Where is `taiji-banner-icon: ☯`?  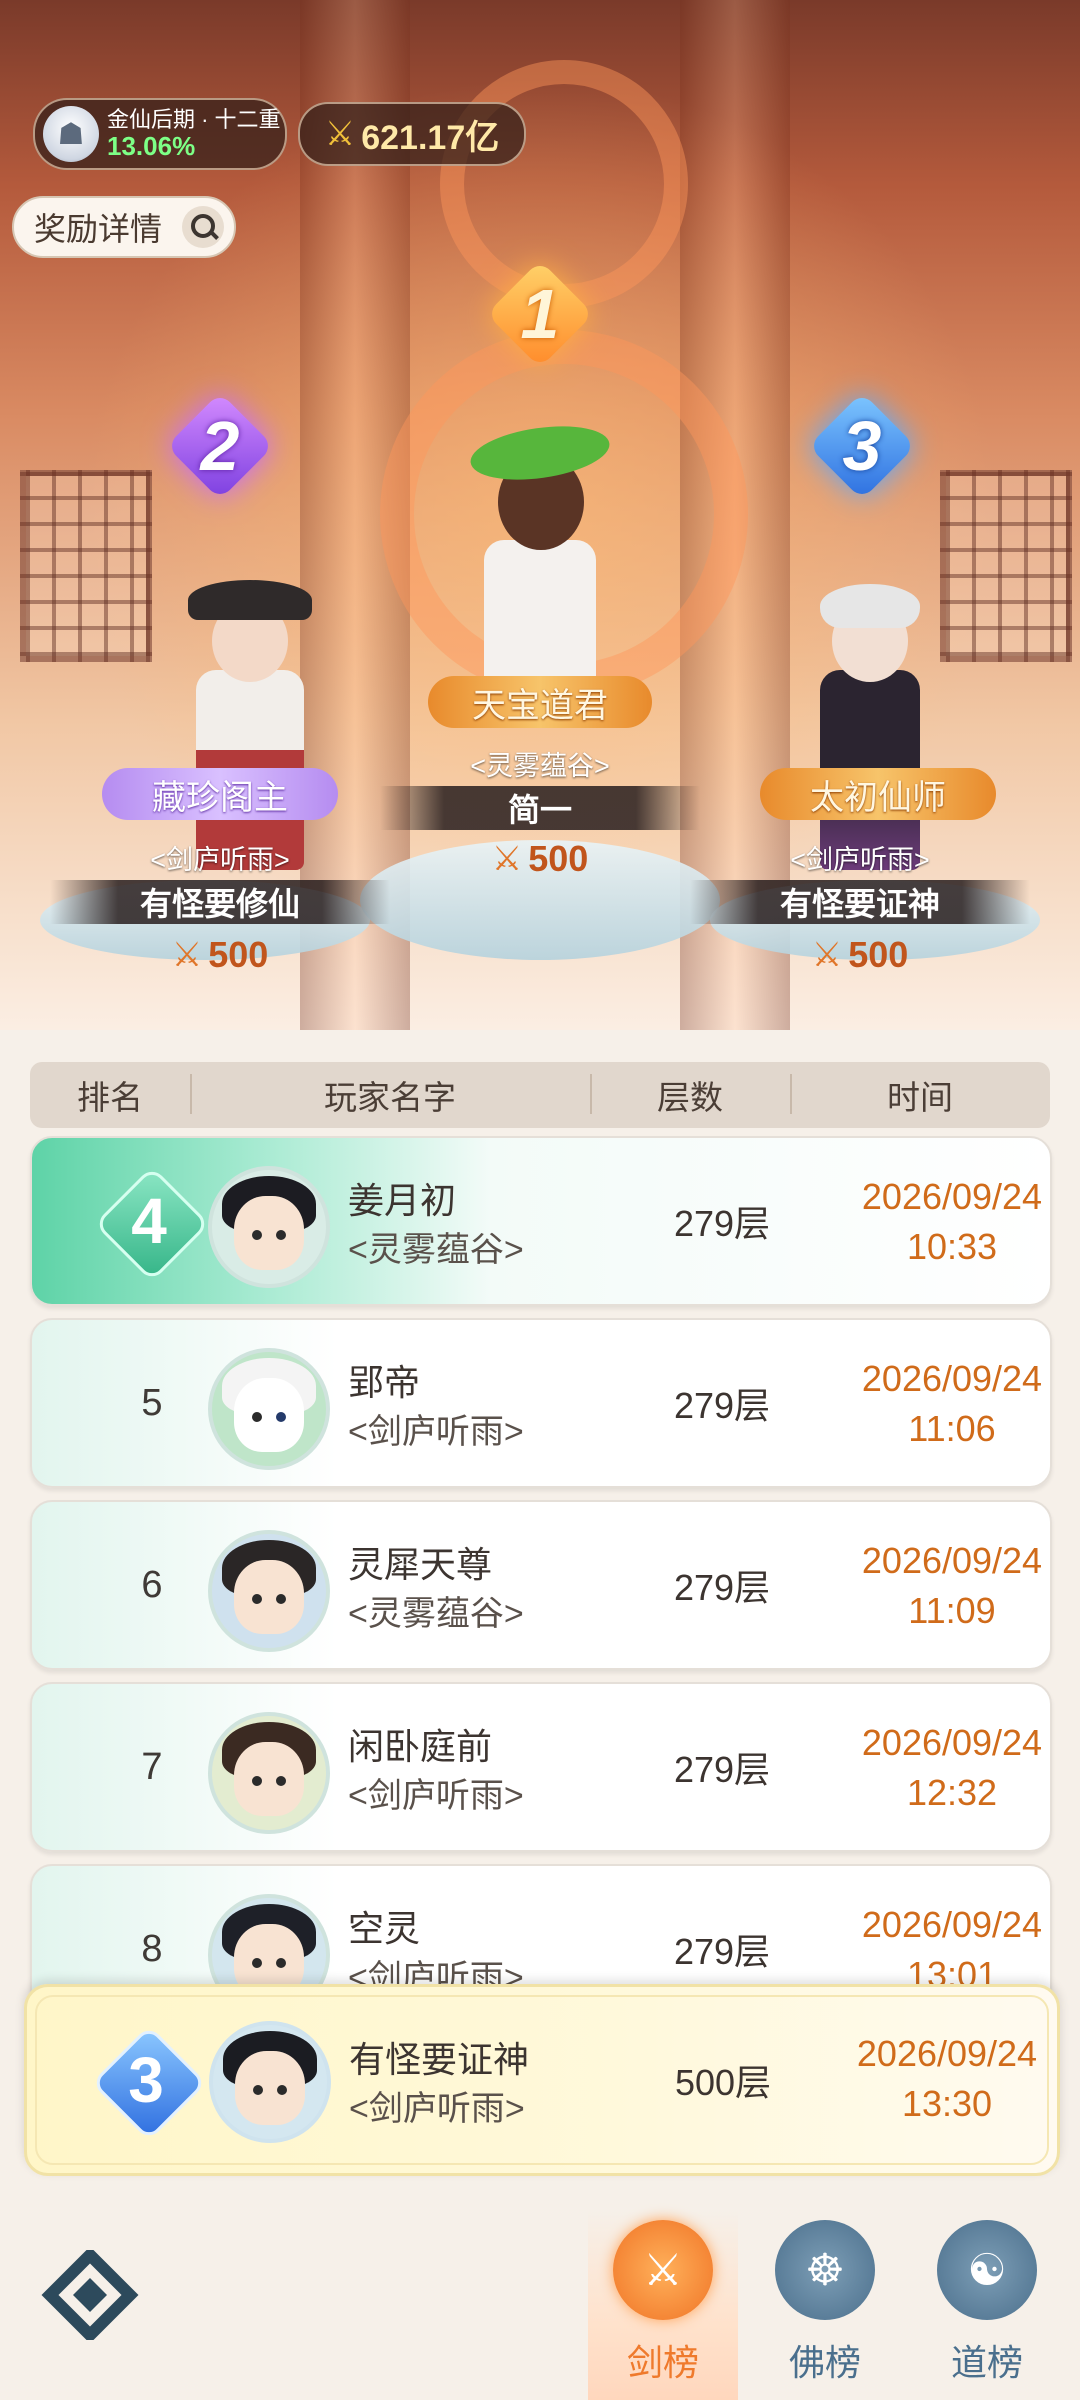
taiji-banner-icon: ☯ is located at coordinates (987, 2270).